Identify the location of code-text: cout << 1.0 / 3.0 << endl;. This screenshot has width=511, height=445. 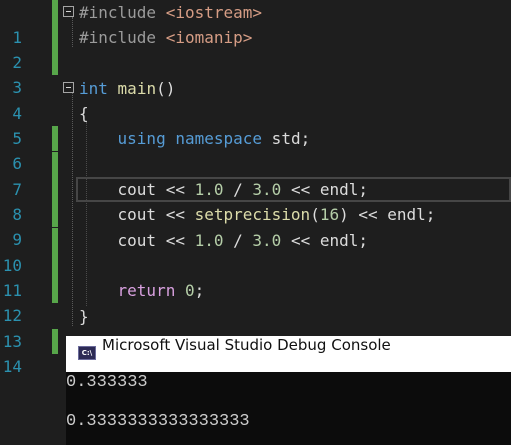
(223, 240).